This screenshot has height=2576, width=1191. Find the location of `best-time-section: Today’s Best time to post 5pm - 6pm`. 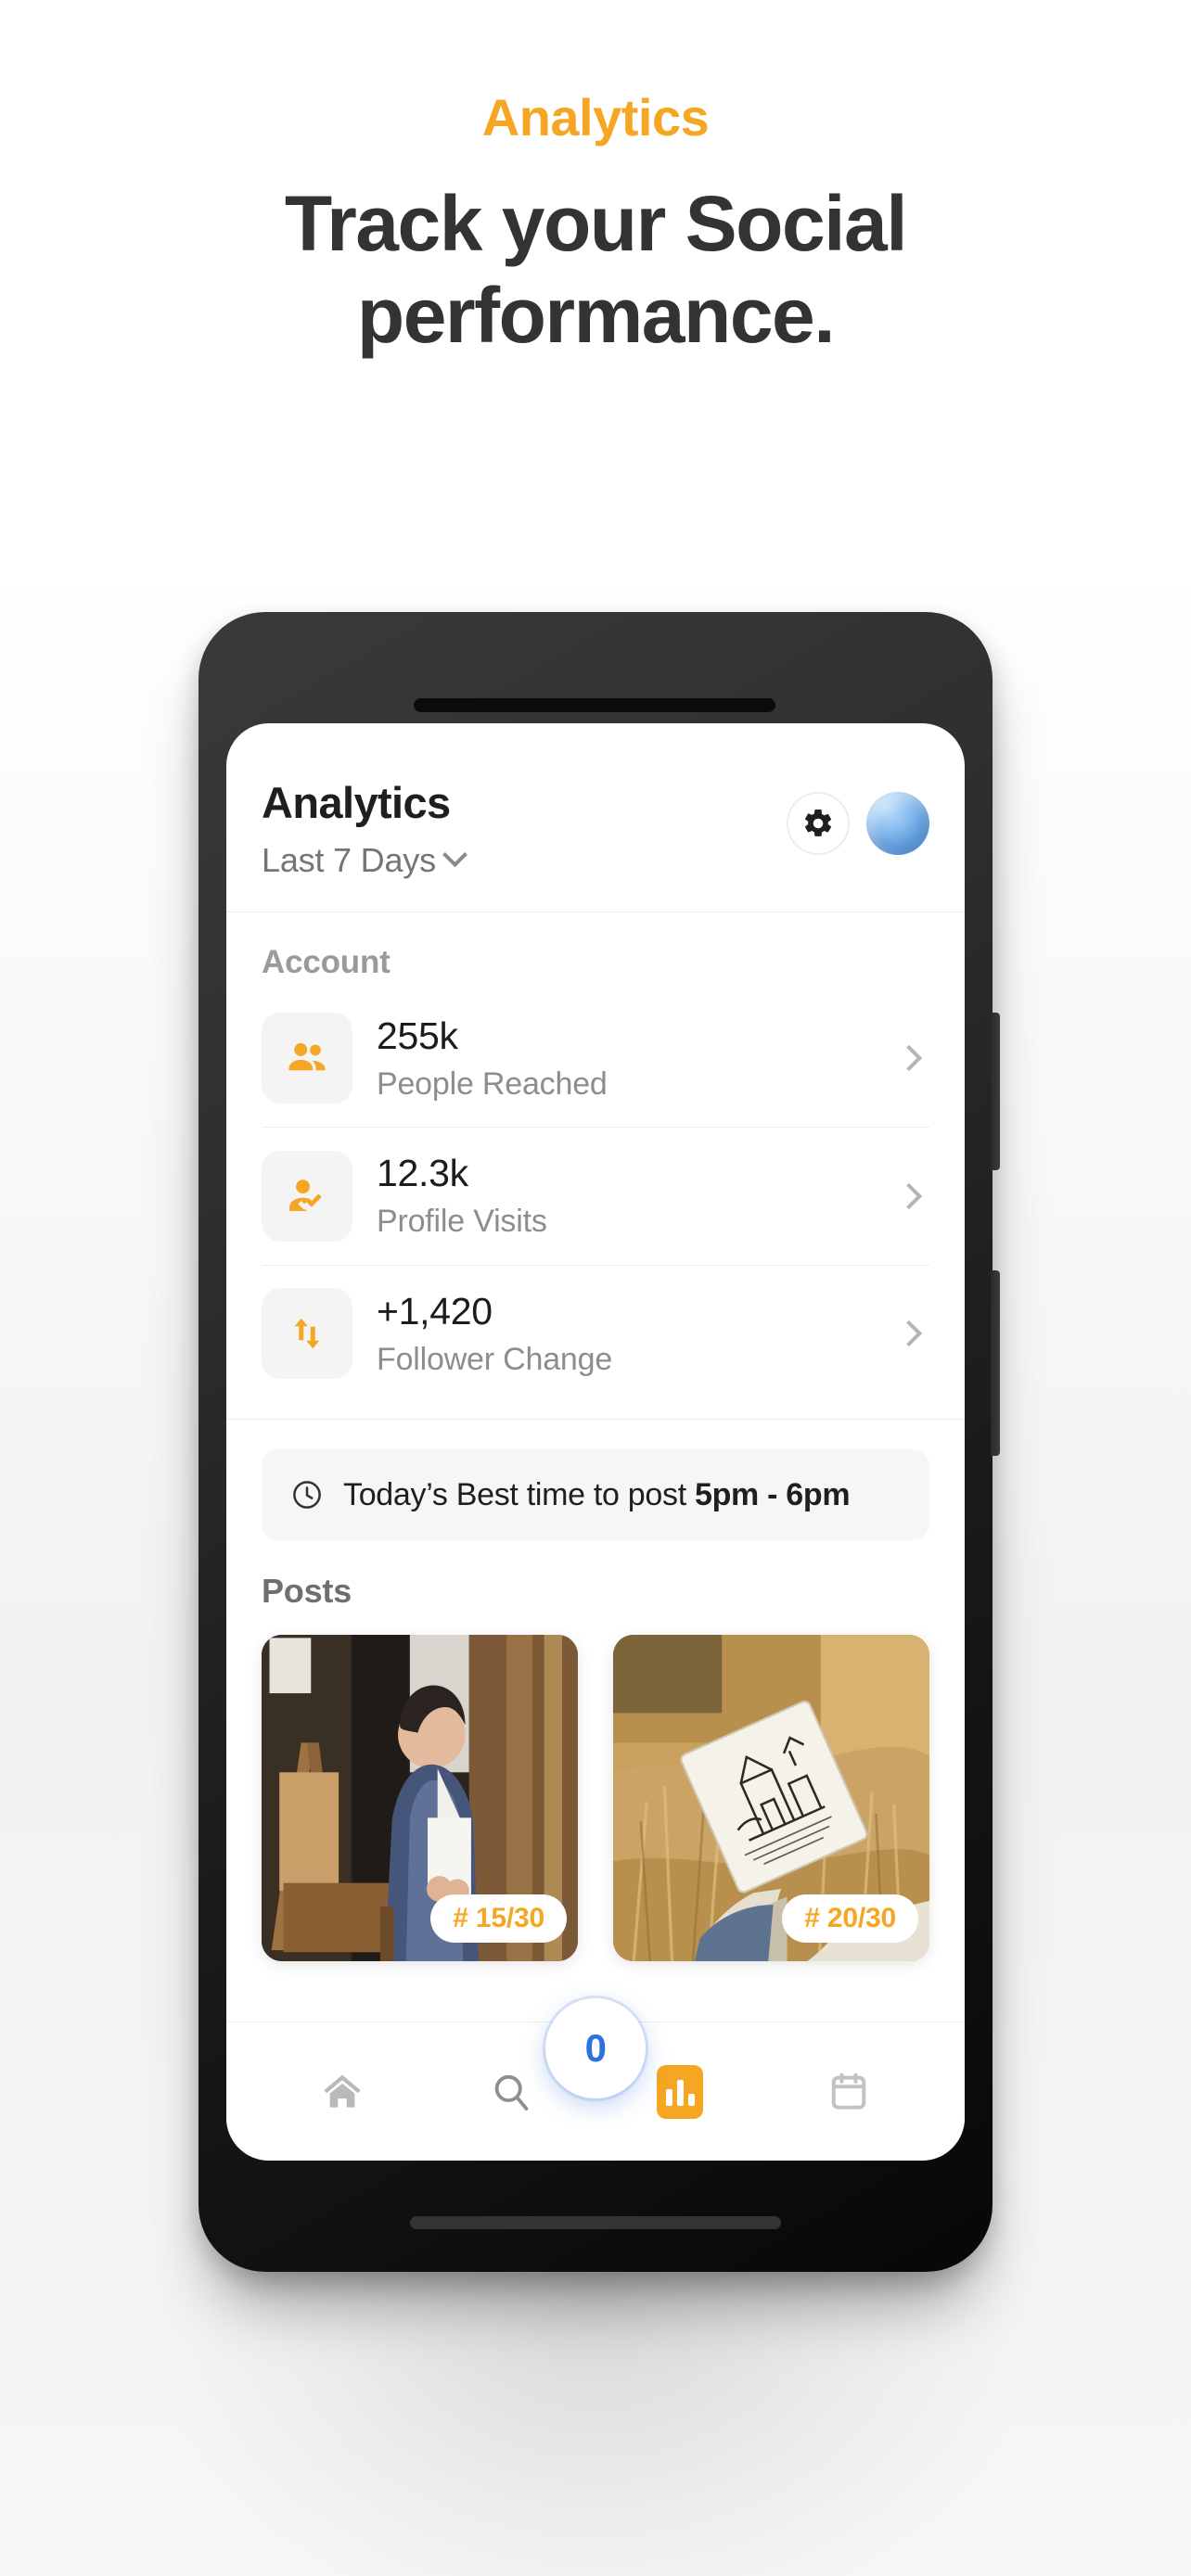

best-time-section: Today’s Best time to post 5pm - 6pm is located at coordinates (595, 1480).